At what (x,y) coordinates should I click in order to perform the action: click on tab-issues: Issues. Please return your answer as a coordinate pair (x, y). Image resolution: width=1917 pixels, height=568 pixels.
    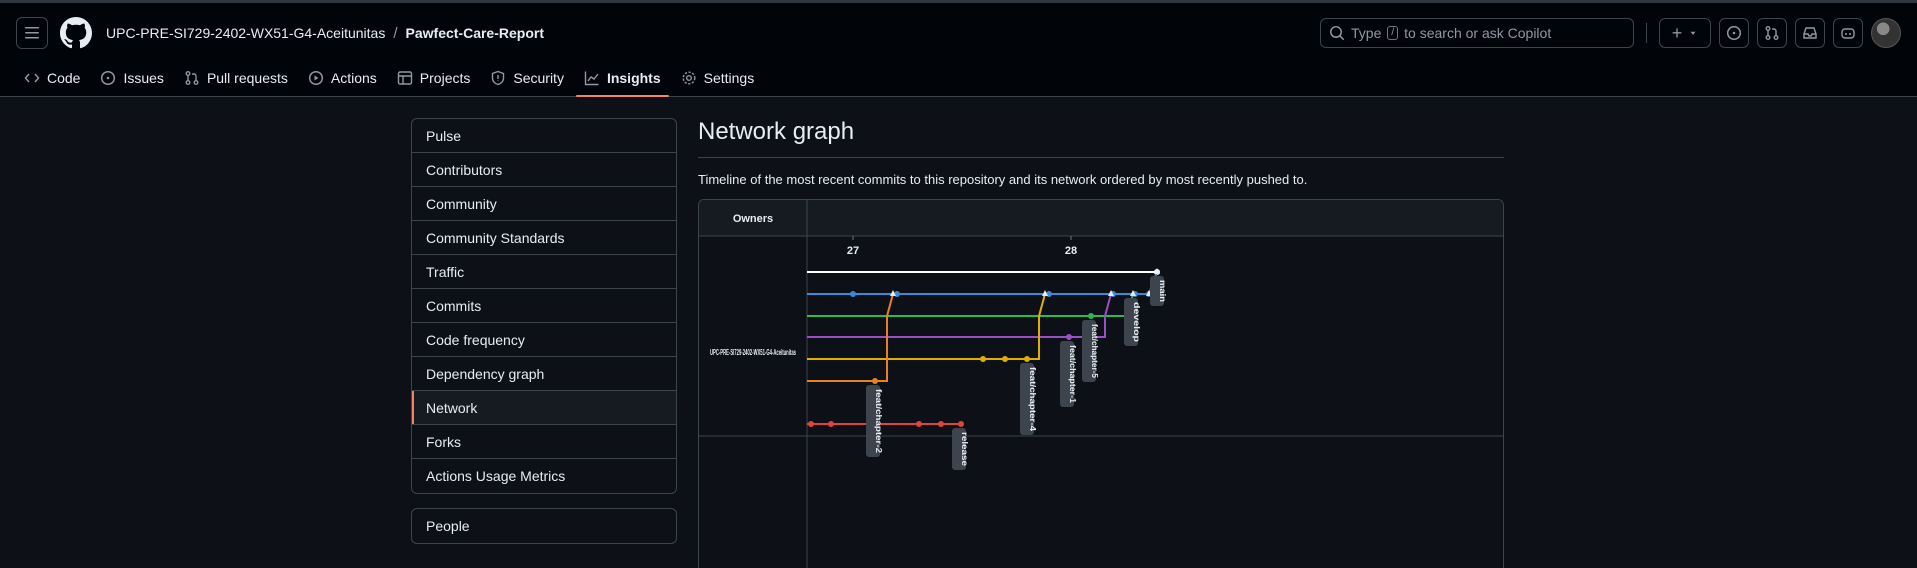
    Looking at the image, I should click on (131, 78).